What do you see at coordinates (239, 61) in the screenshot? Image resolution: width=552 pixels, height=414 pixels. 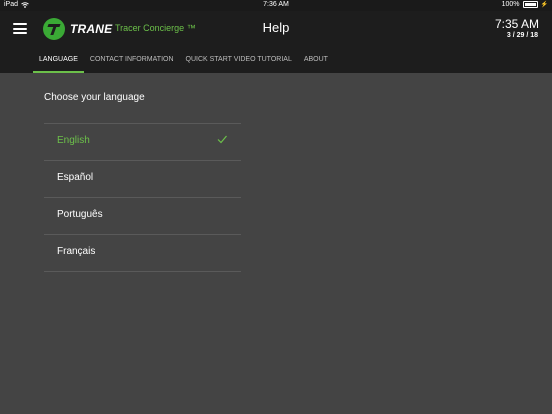 I see `tab-quick-start-video-tutorial: QUICK START VIDEO TUTORIAL` at bounding box center [239, 61].